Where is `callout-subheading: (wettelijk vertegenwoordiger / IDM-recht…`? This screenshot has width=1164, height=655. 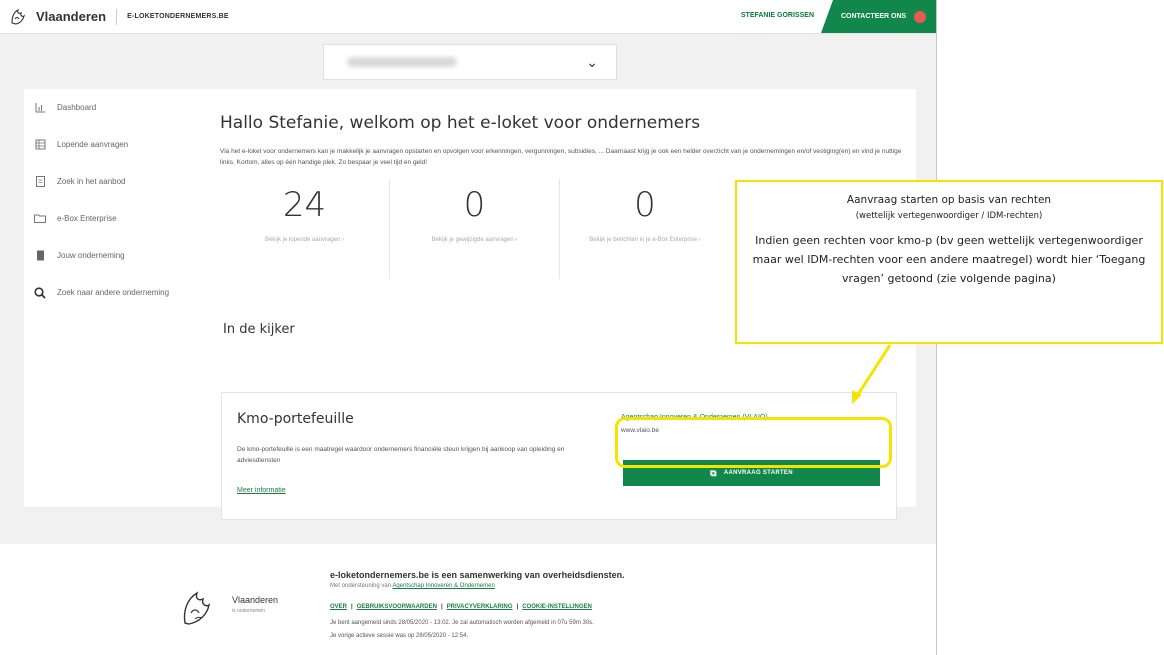
callout-subheading: (wettelijk vertegenwoordiger / IDM-recht… is located at coordinates (949, 216).